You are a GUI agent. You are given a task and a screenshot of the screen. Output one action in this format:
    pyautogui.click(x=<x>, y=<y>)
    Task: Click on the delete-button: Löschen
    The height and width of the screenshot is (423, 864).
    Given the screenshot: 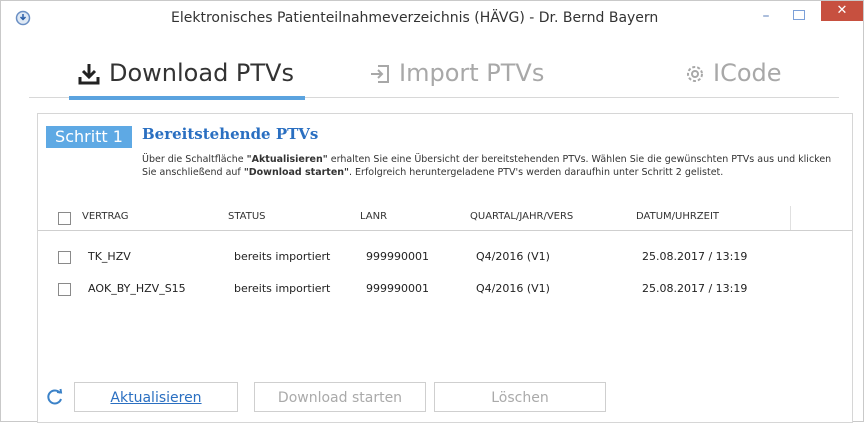 What is the action you would take?
    pyautogui.click(x=520, y=397)
    